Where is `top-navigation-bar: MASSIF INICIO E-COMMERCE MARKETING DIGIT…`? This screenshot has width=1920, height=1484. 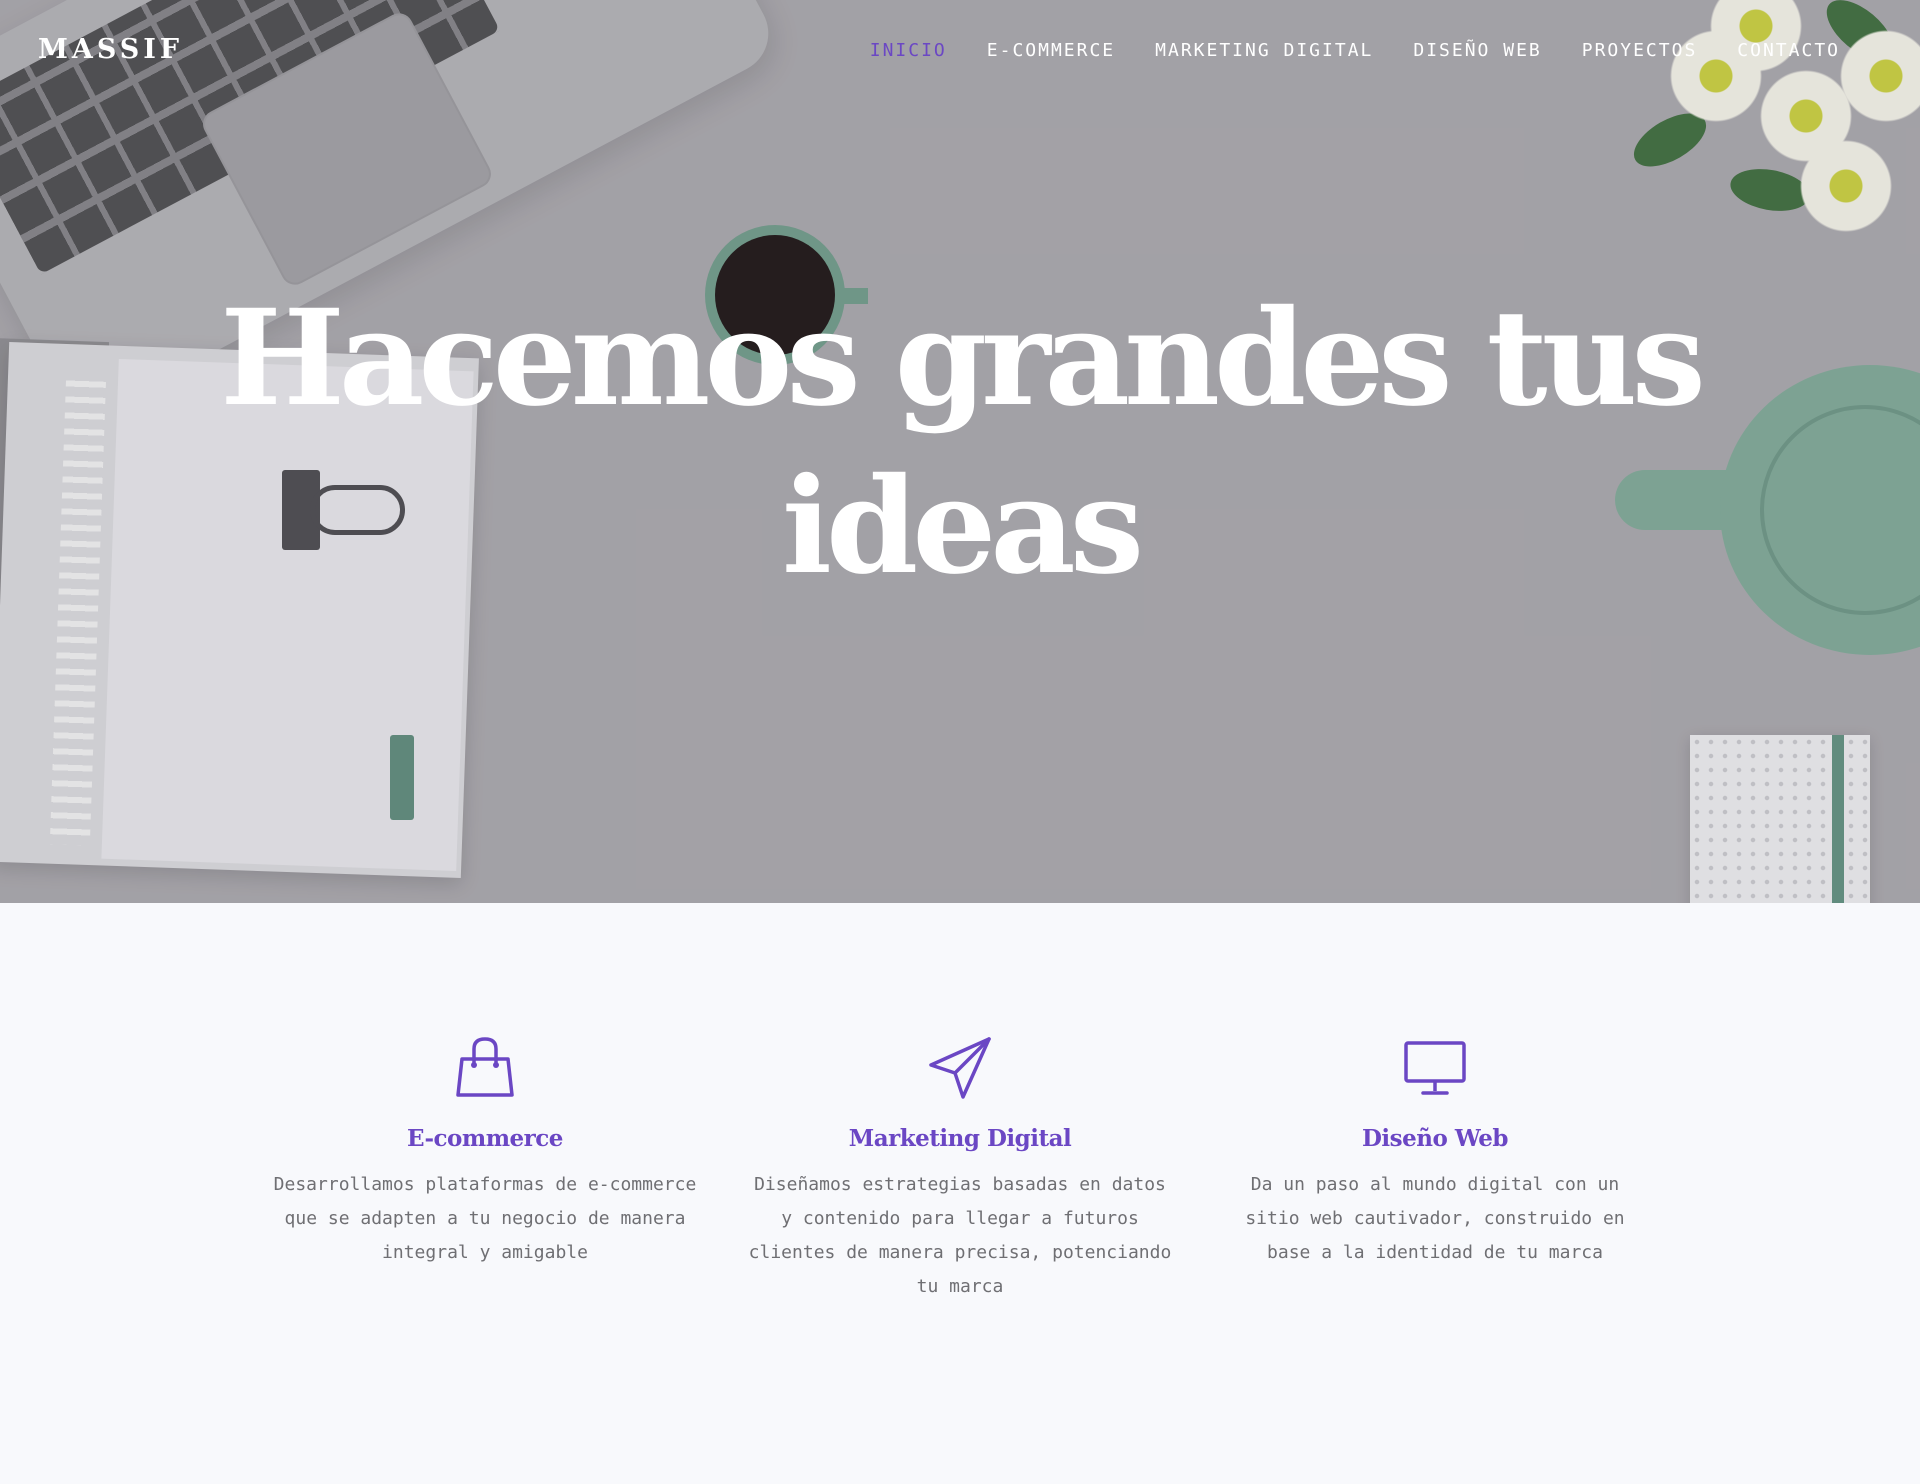
top-navigation-bar: MASSIF INICIO E-COMMERCE MARKETING DIGIT… is located at coordinates (960, 50).